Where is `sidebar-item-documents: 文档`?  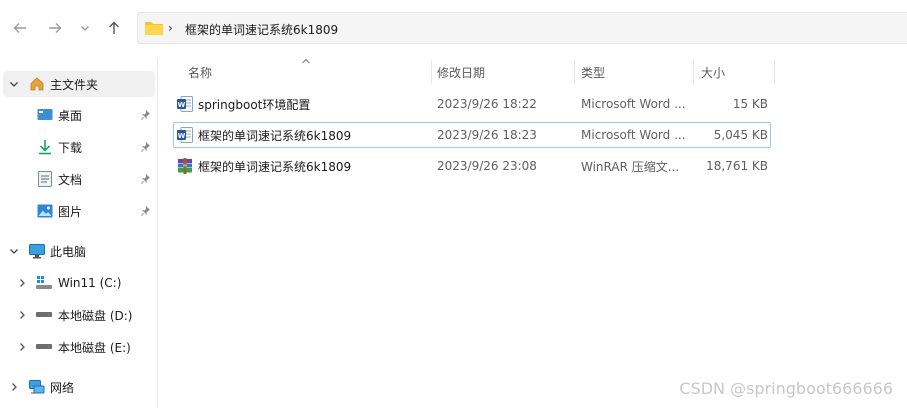 sidebar-item-documents: 文档 is located at coordinates (78, 179).